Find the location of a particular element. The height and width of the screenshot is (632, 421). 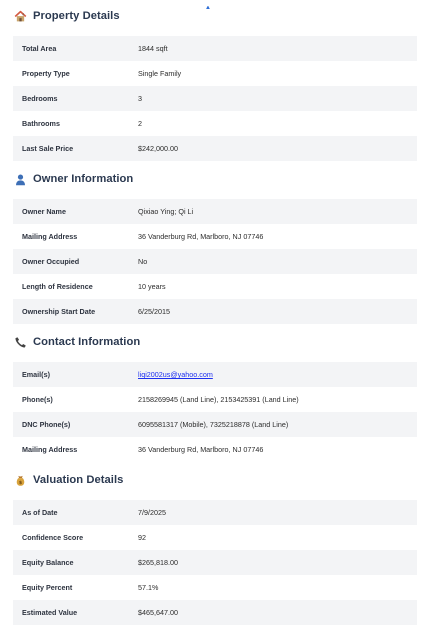

house-icon is located at coordinates (20, 16).